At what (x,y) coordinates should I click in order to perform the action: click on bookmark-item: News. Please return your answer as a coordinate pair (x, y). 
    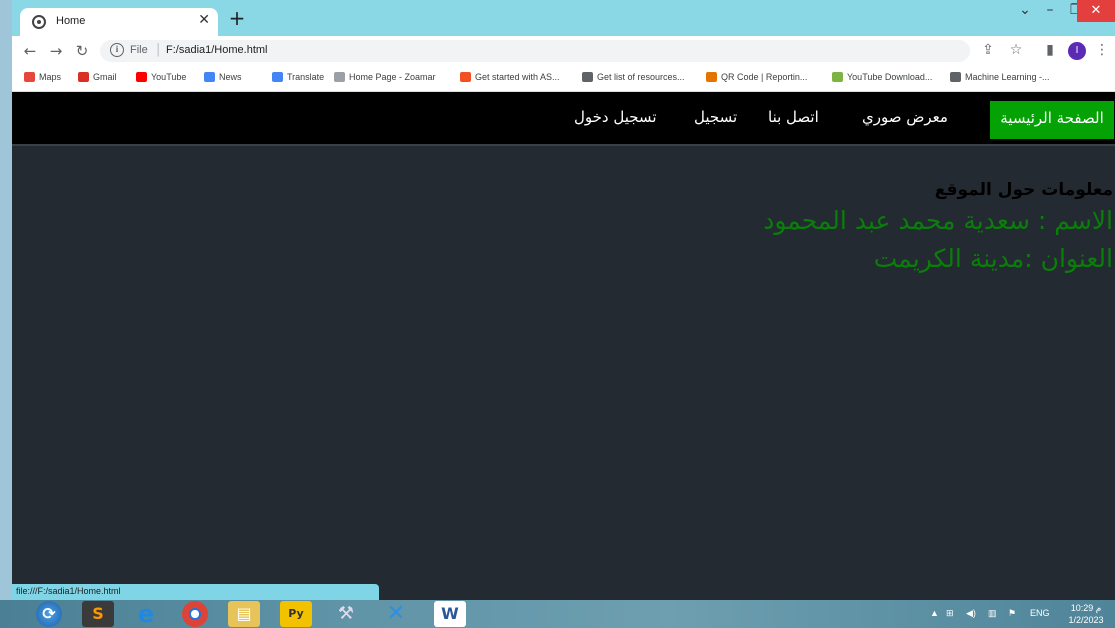
    Looking at the image, I should click on (223, 77).